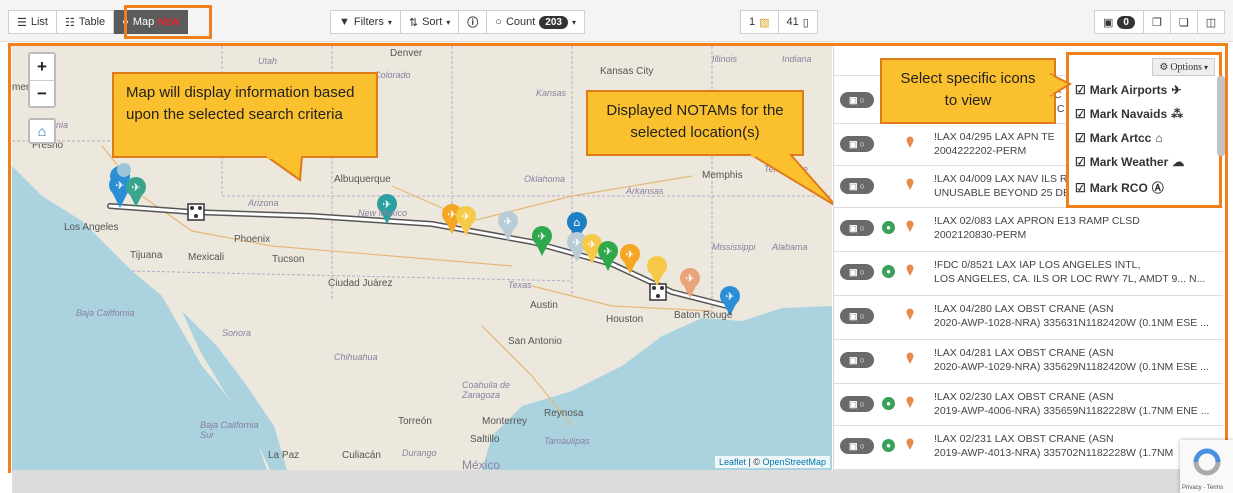 The image size is (1233, 493). What do you see at coordinates (419, 453) in the screenshot?
I see `map-label: Durango` at bounding box center [419, 453].